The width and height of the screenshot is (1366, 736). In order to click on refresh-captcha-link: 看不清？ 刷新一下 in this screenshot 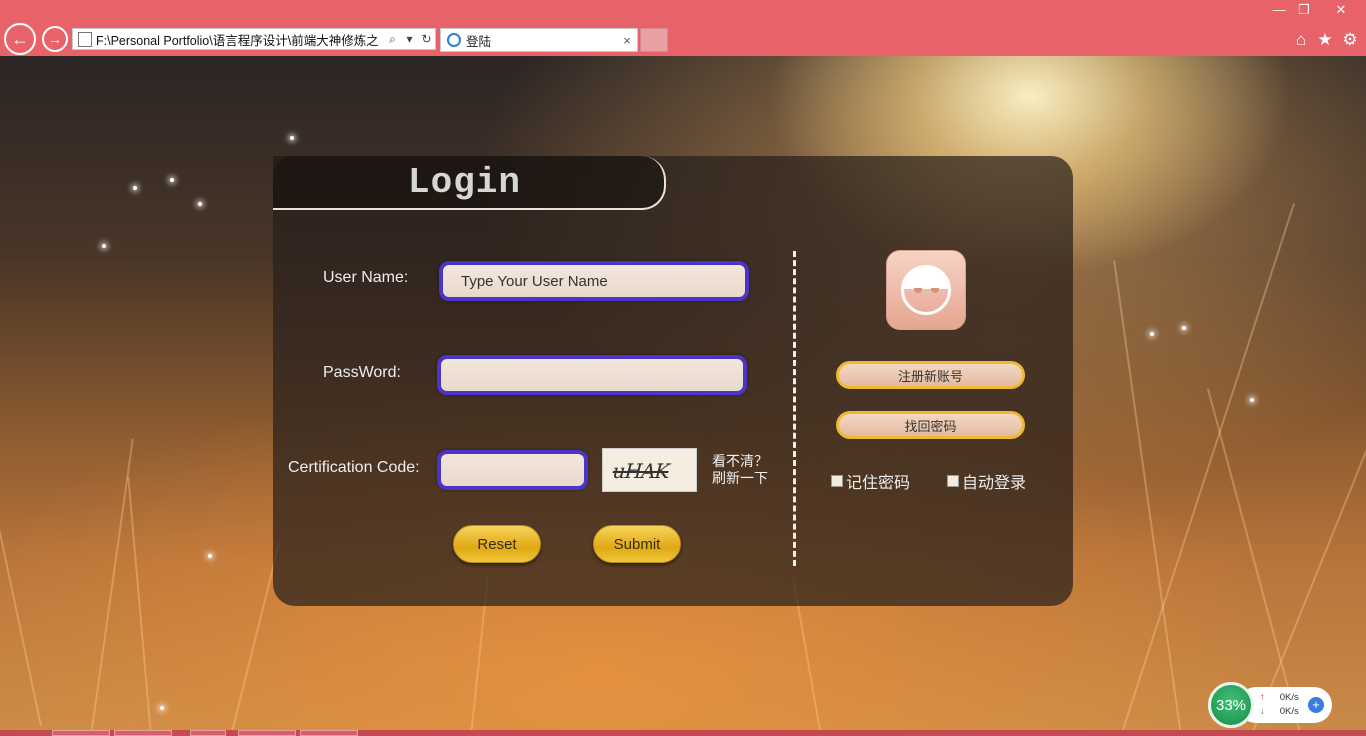, I will do `click(747, 470)`.